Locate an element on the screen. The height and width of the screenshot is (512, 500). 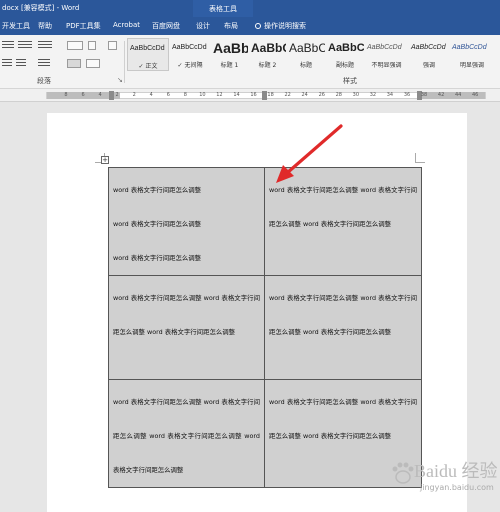
ruler-number: 24 is located at coordinates (304, 95).